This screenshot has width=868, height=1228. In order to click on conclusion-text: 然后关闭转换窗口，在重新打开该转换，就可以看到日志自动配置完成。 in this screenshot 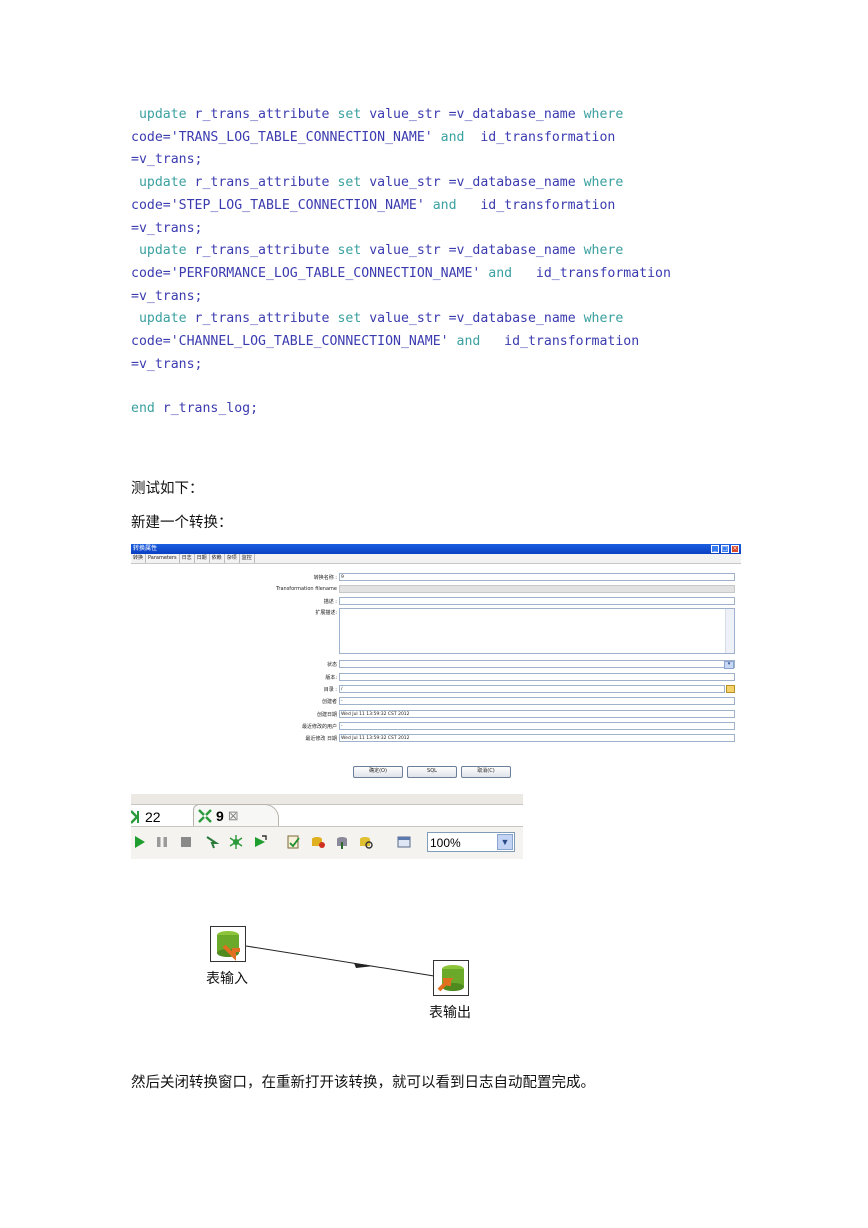, I will do `click(363, 1083)`.